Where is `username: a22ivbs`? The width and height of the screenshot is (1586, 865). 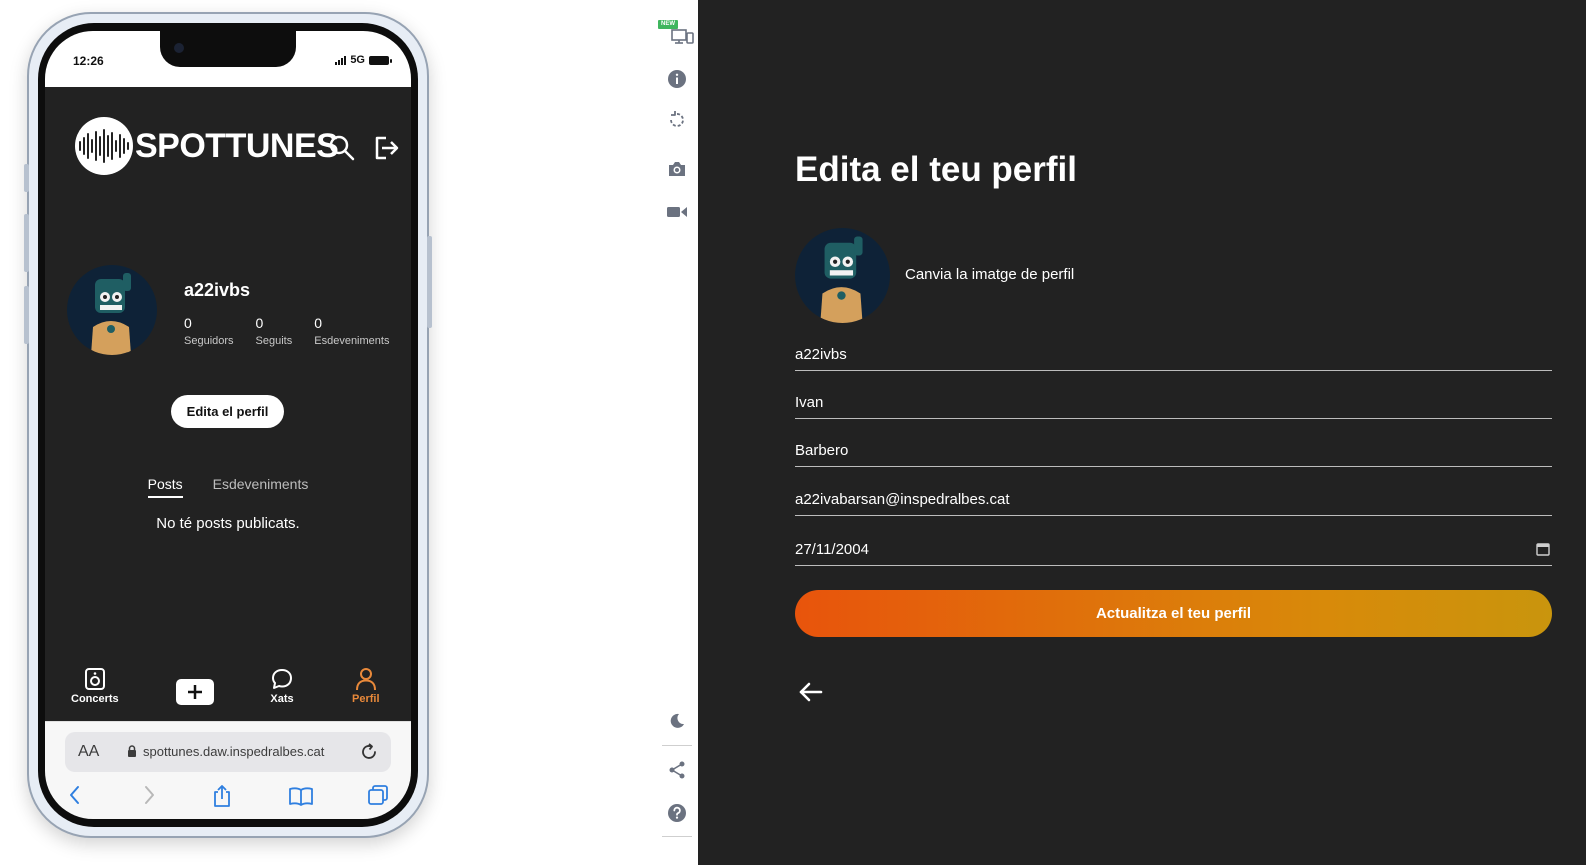
username: a22ivbs is located at coordinates (217, 290).